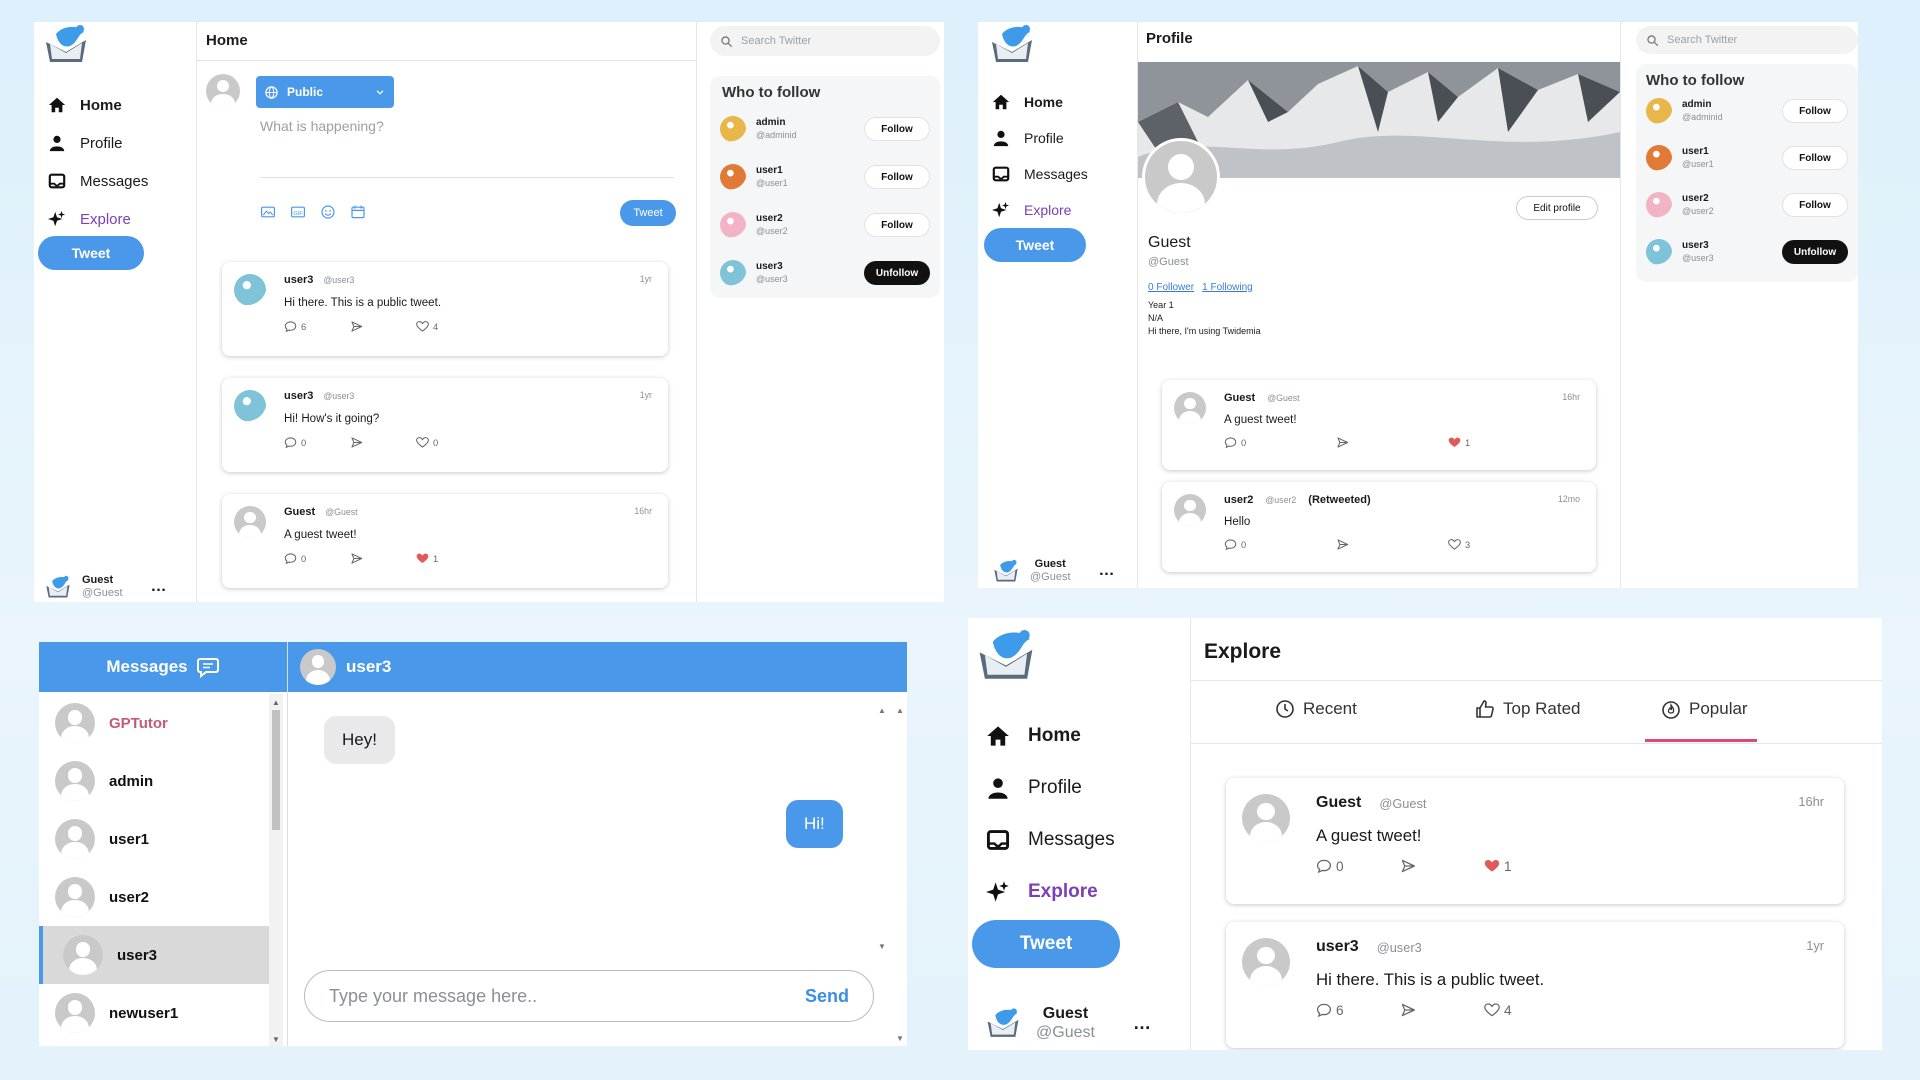  I want to click on tab-recent: Recent, so click(1316, 709).